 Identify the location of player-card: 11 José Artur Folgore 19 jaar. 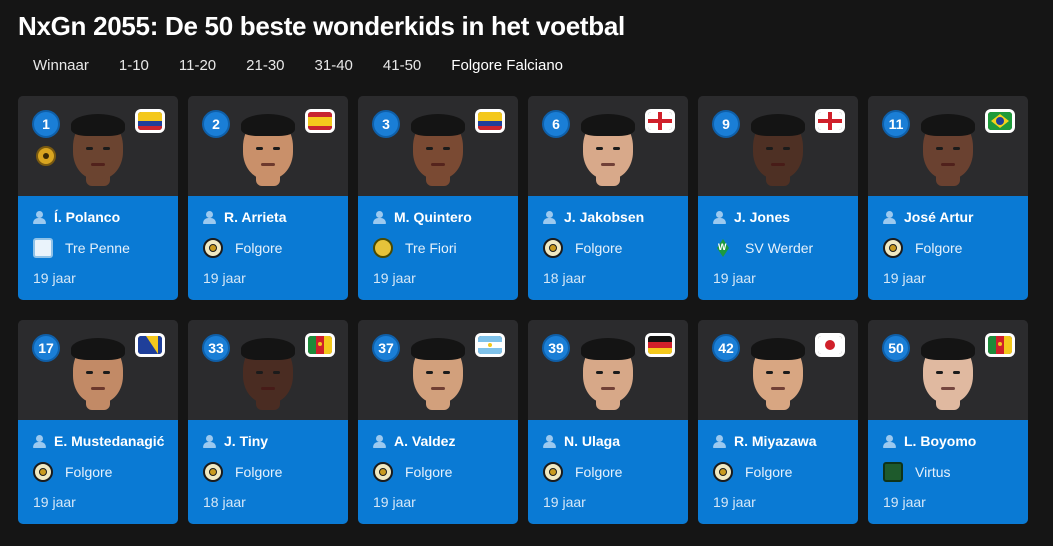
(948, 198).